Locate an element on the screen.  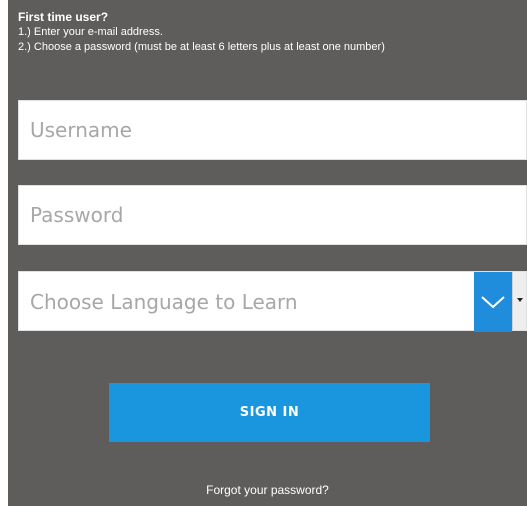
forgot-password-link: Forgot your password? is located at coordinates (267, 490).